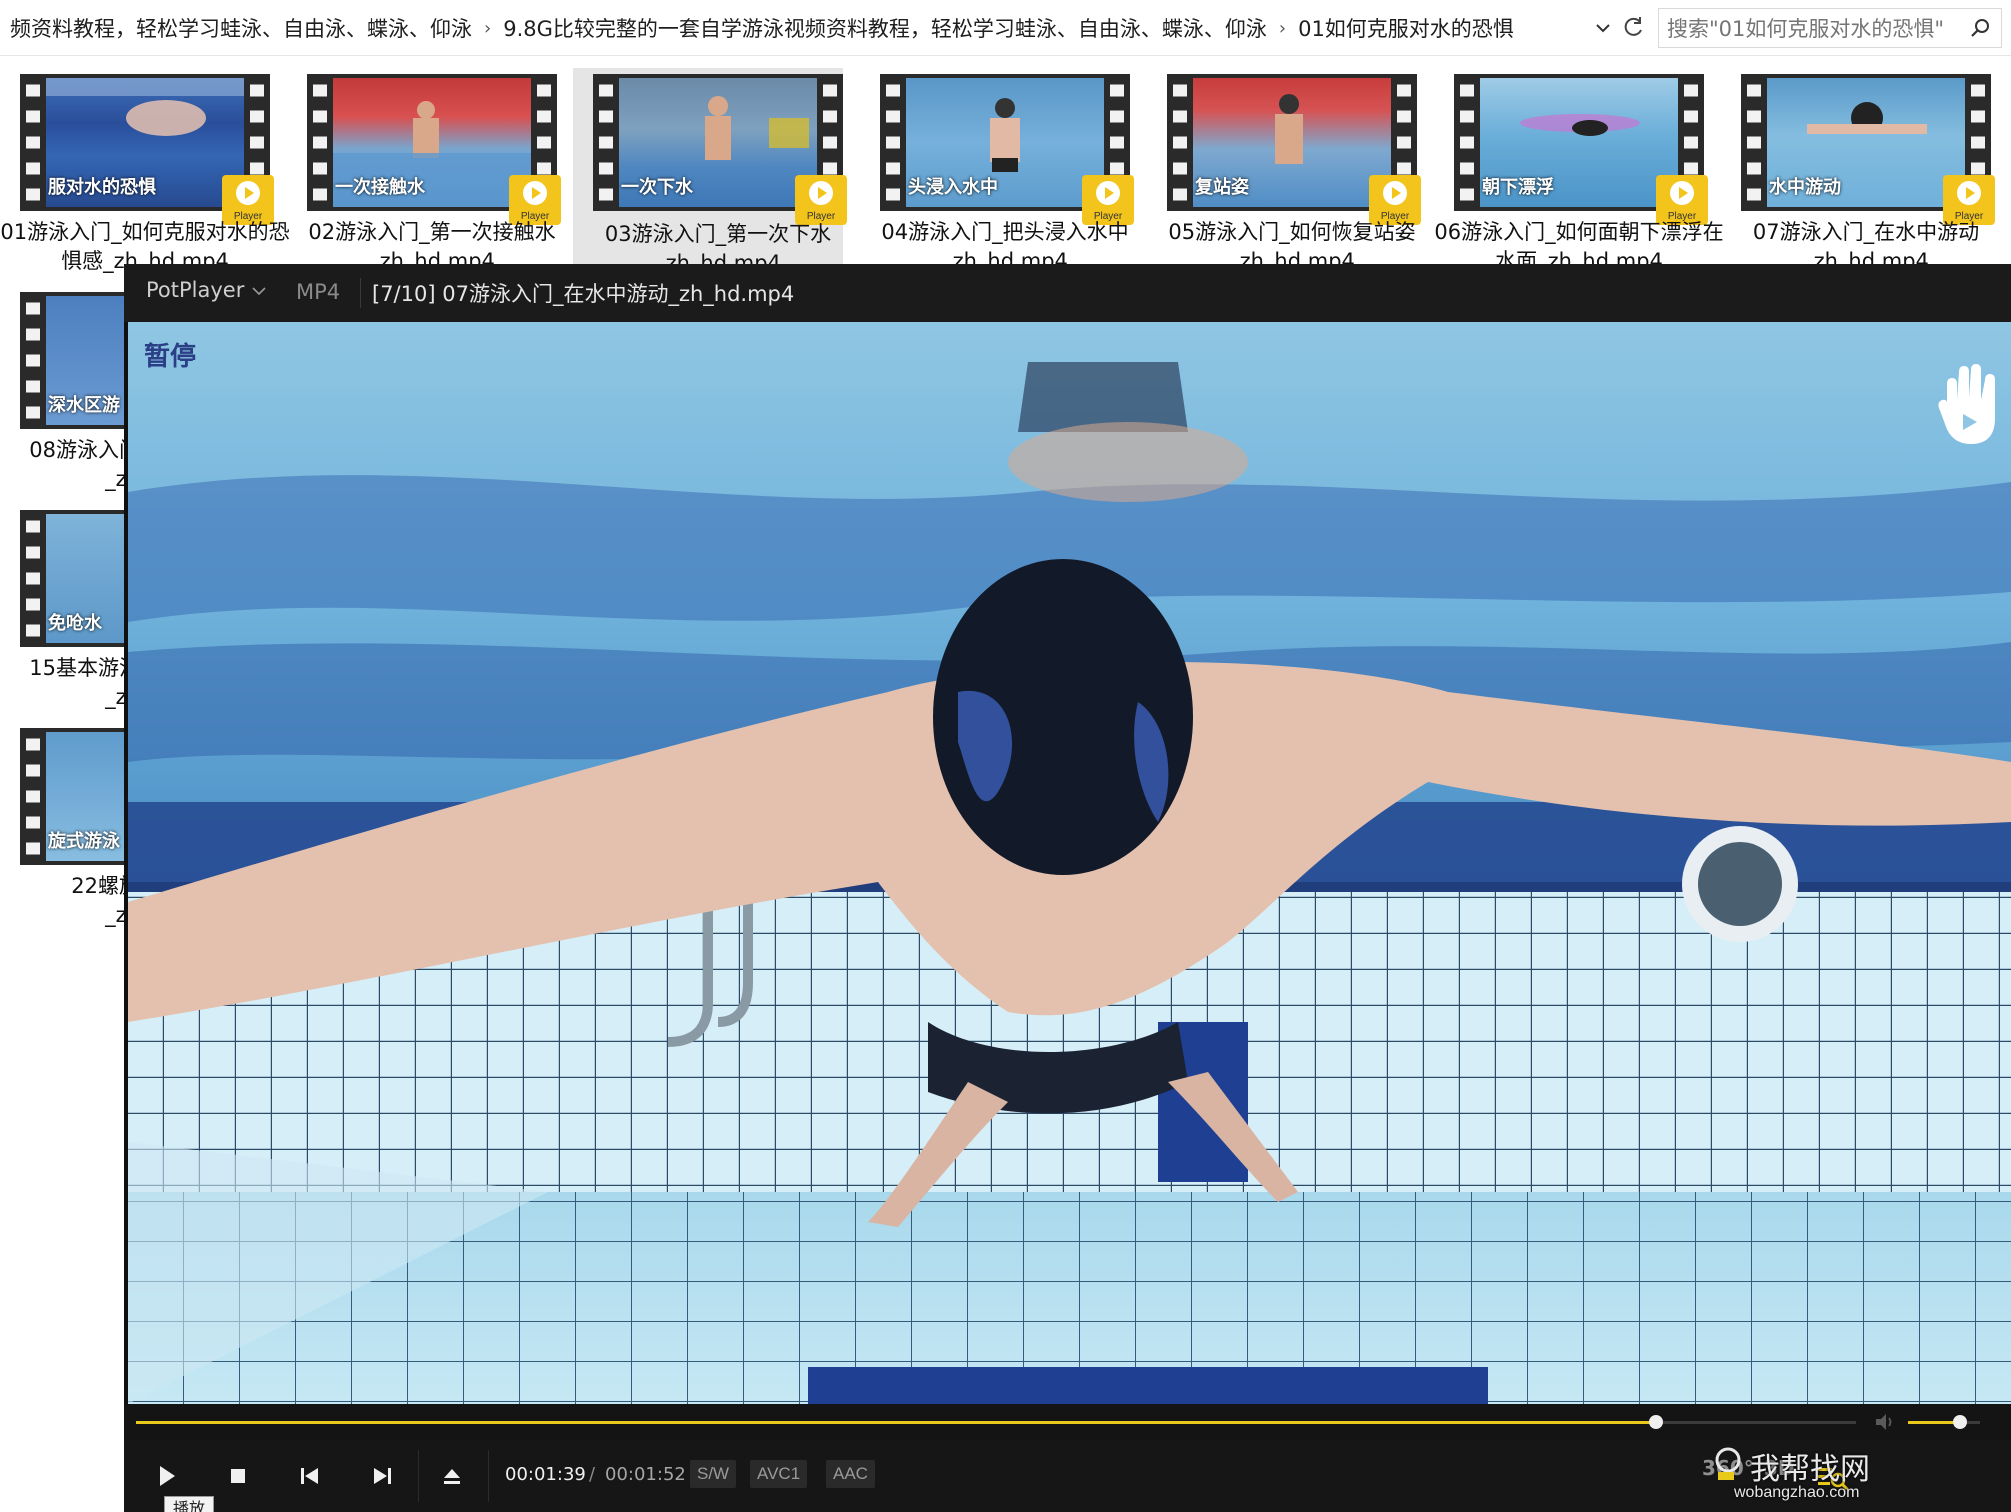 This screenshot has height=1512, width=2011. I want to click on hand-gesture-icon, so click(1969, 405).